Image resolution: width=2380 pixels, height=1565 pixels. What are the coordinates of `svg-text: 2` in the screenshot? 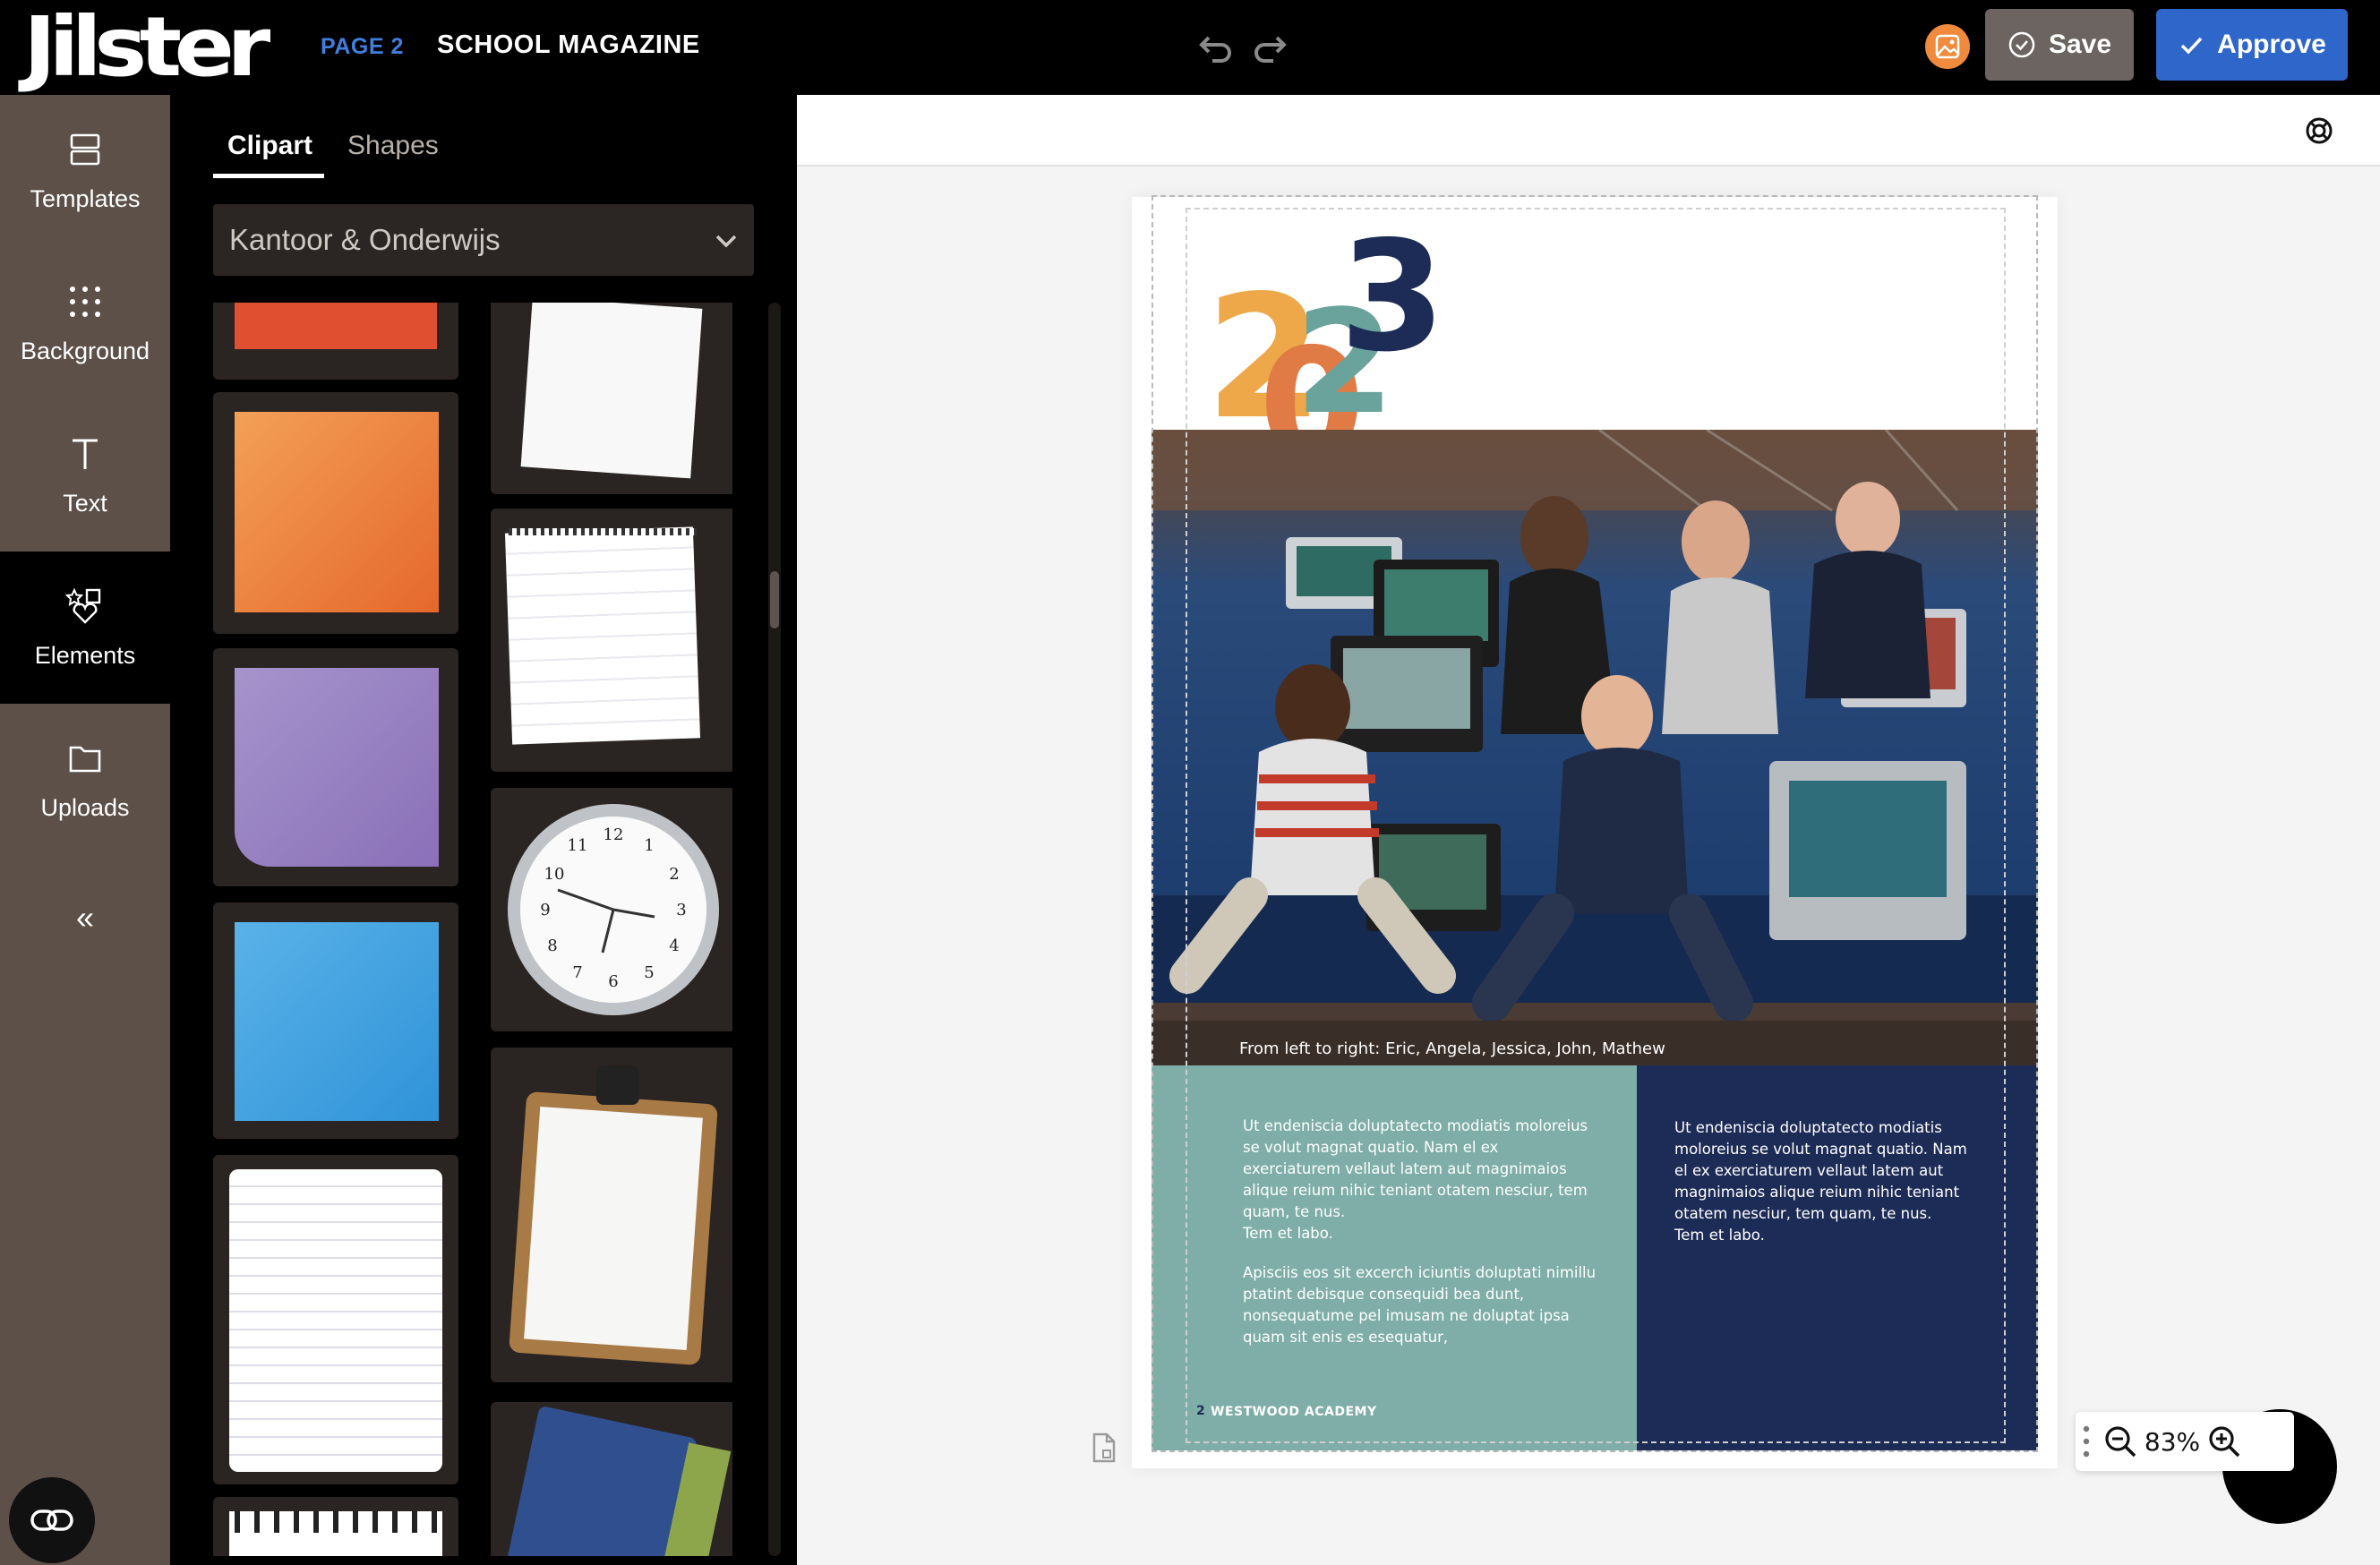 It's located at (674, 874).